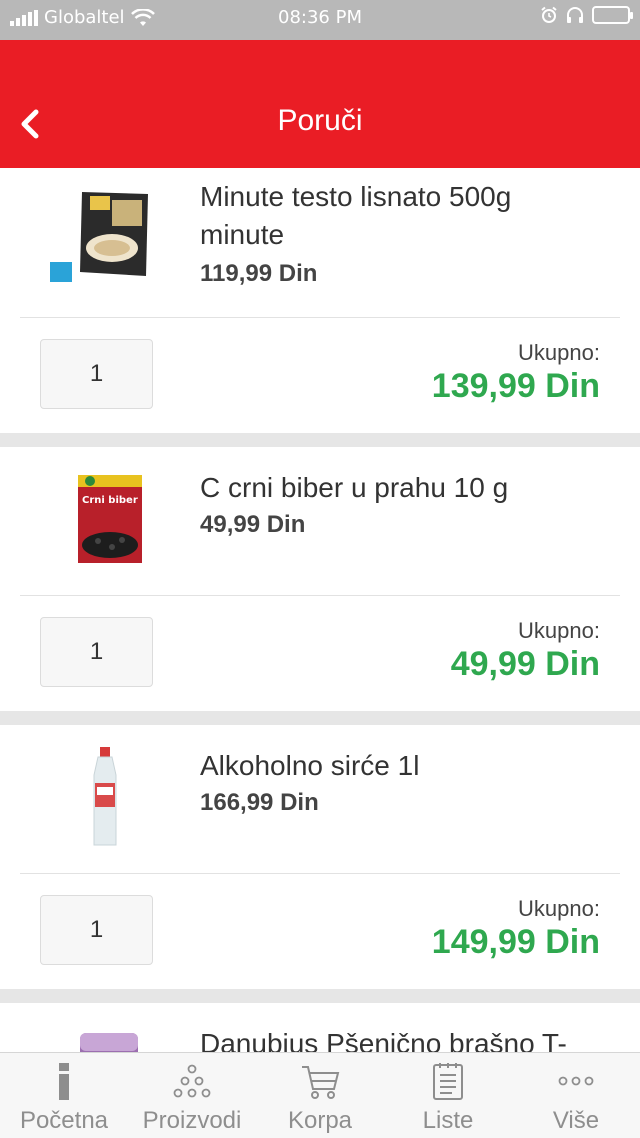 This screenshot has width=640, height=1138. Describe the element at coordinates (110, 500) in the screenshot. I see `svg-text: Crni biber` at that location.